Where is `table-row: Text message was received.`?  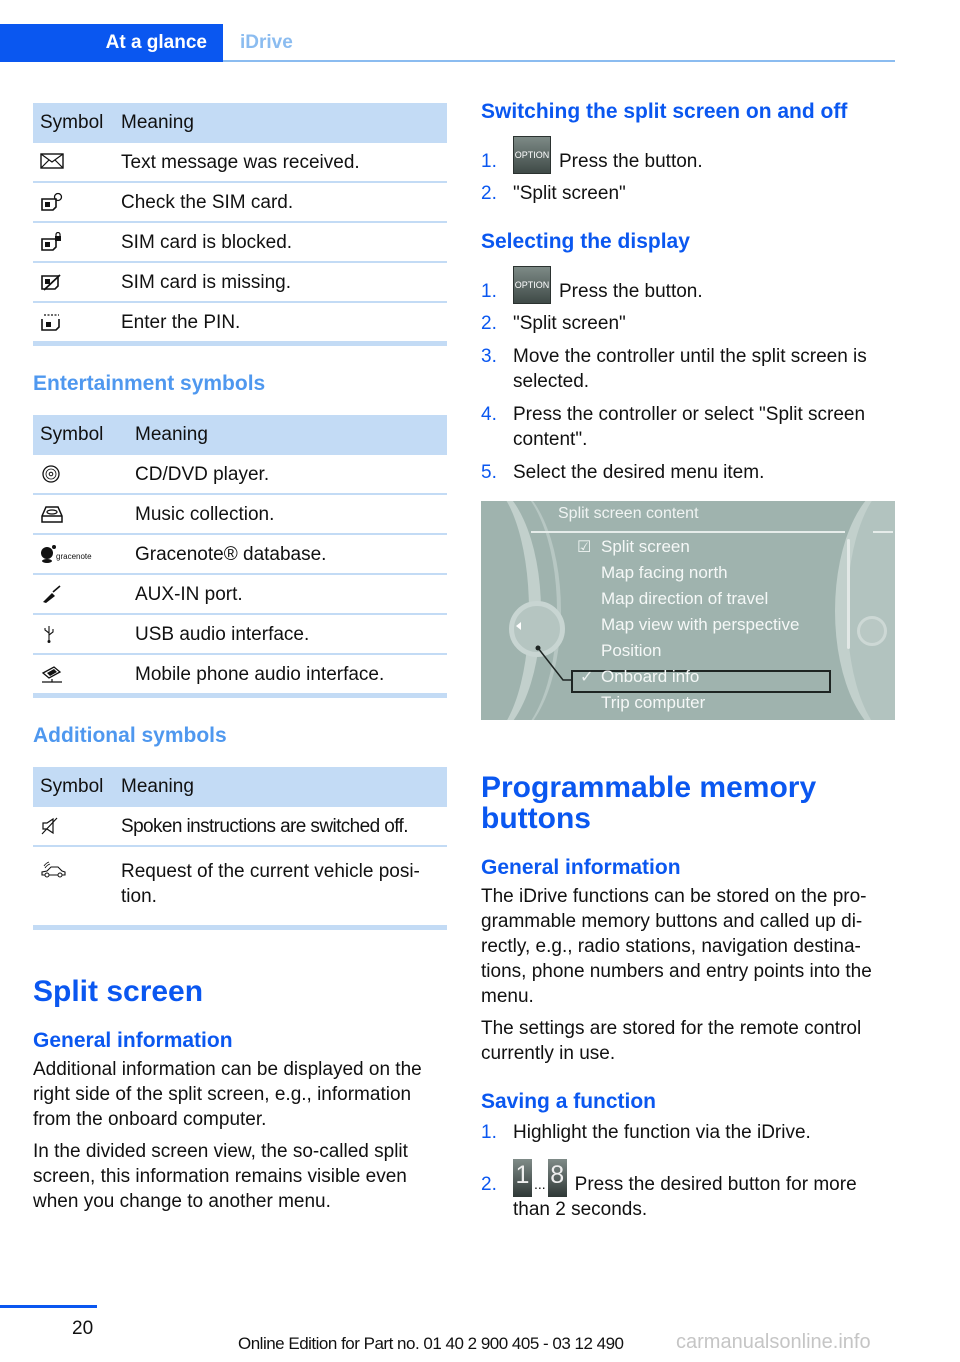
table-row: Text message was received. is located at coordinates (240, 163).